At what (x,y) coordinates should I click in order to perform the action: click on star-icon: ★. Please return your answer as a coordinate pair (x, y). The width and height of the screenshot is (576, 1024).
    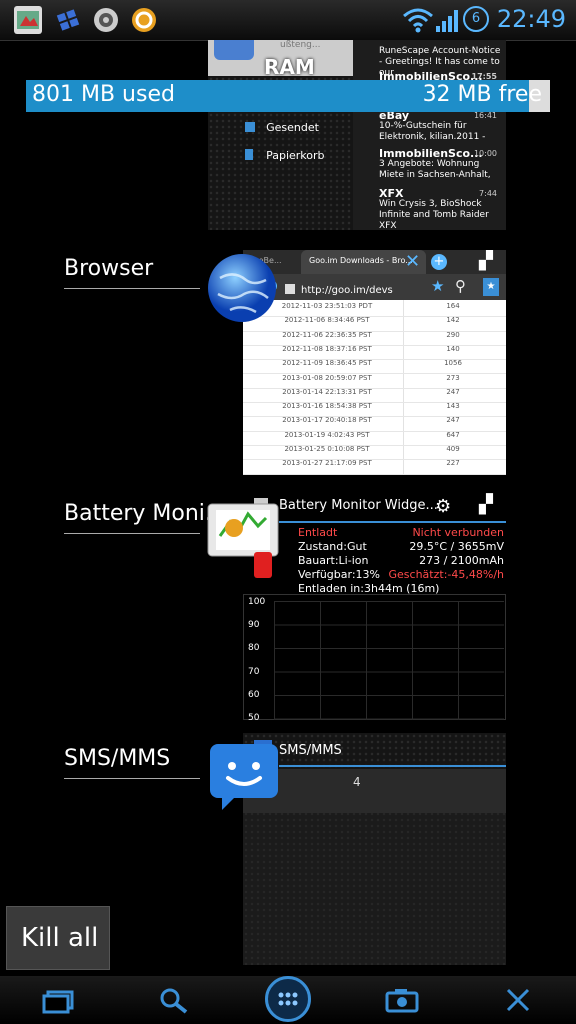
    Looking at the image, I should click on (437, 286).